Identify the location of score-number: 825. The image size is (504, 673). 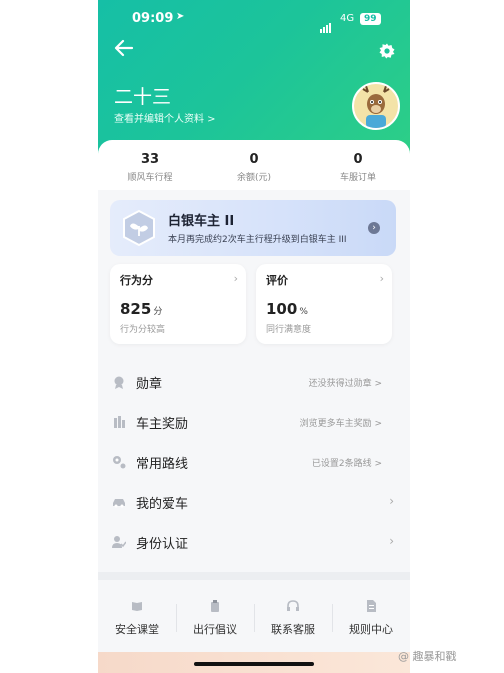
(136, 309).